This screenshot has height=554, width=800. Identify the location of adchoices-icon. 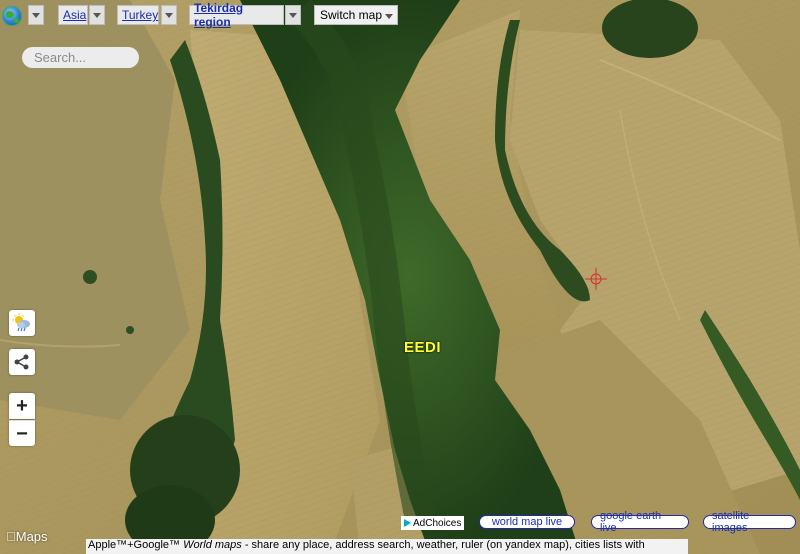
(407, 523).